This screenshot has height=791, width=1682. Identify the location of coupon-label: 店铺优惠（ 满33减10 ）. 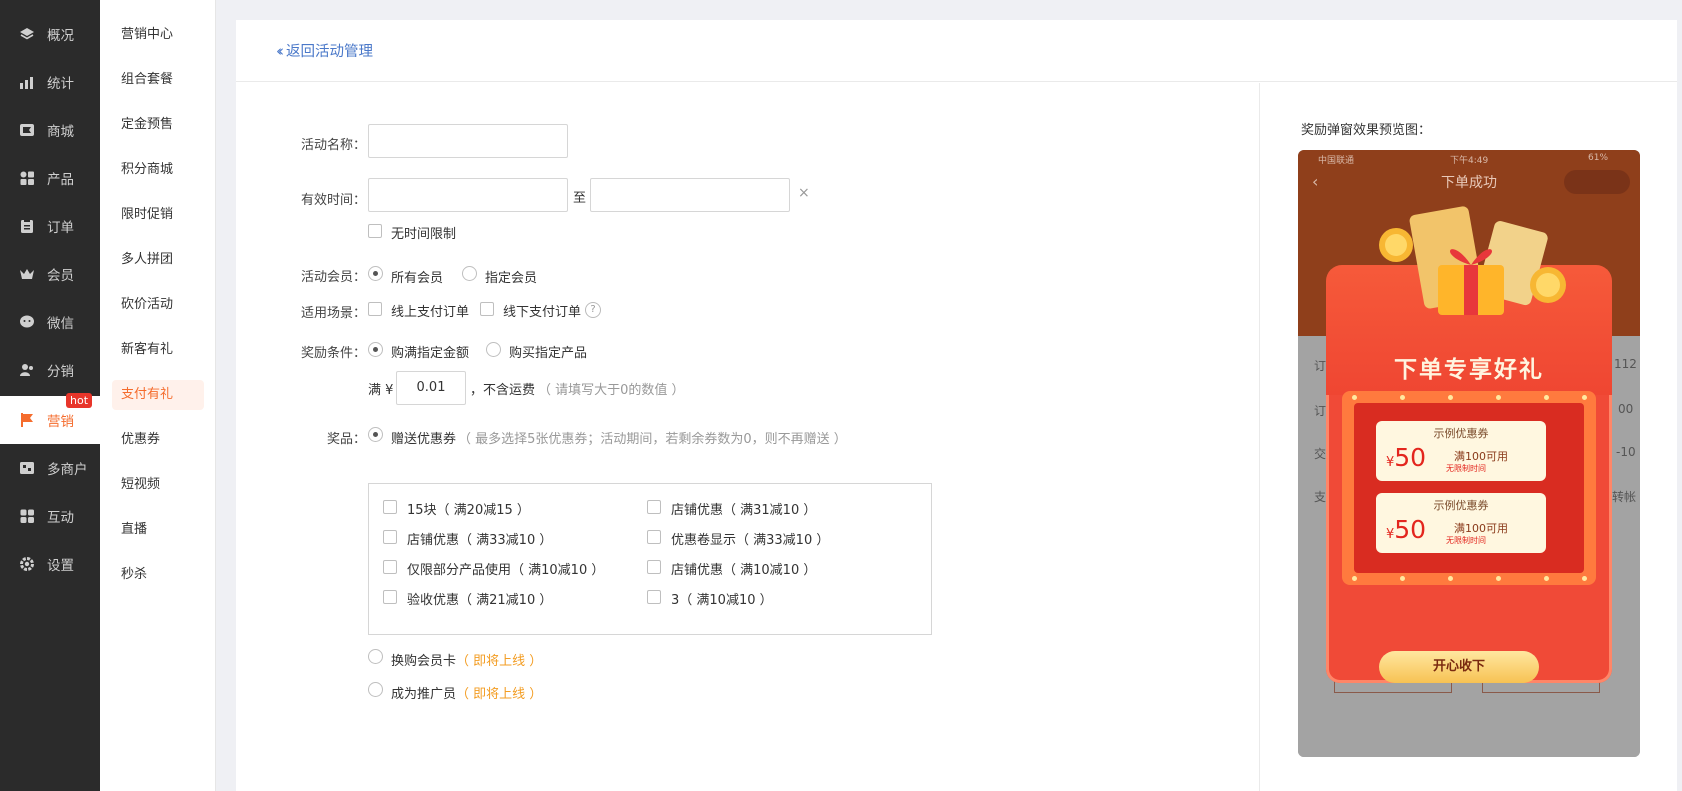
(480, 540).